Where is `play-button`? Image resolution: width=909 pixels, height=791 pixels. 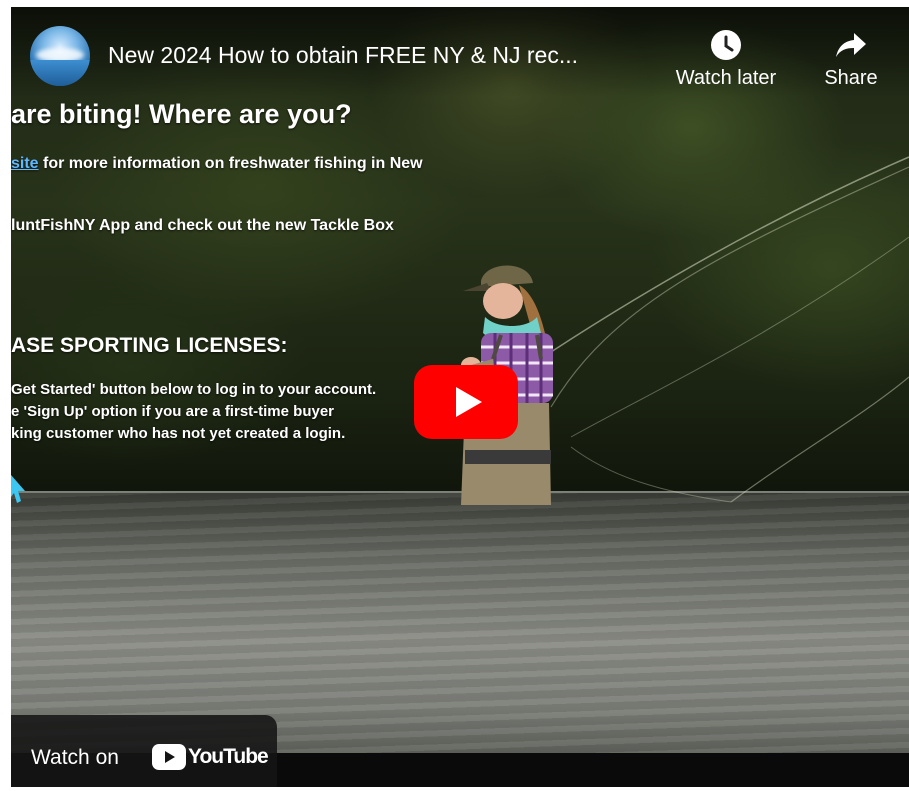 play-button is located at coordinates (466, 402).